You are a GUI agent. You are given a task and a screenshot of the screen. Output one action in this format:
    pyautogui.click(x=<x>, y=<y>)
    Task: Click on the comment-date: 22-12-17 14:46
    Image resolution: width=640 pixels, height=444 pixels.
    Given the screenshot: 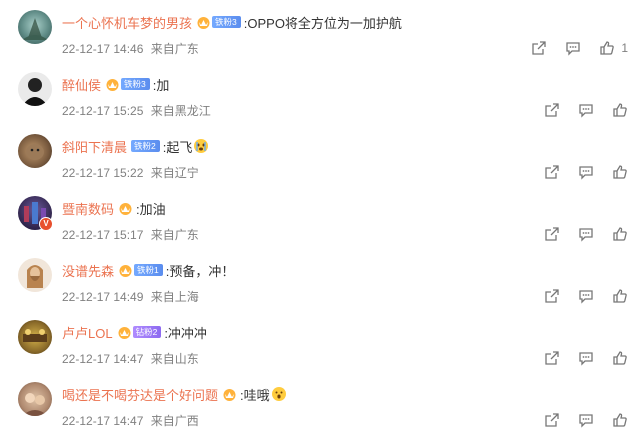 What is the action you would take?
    pyautogui.click(x=103, y=49)
    